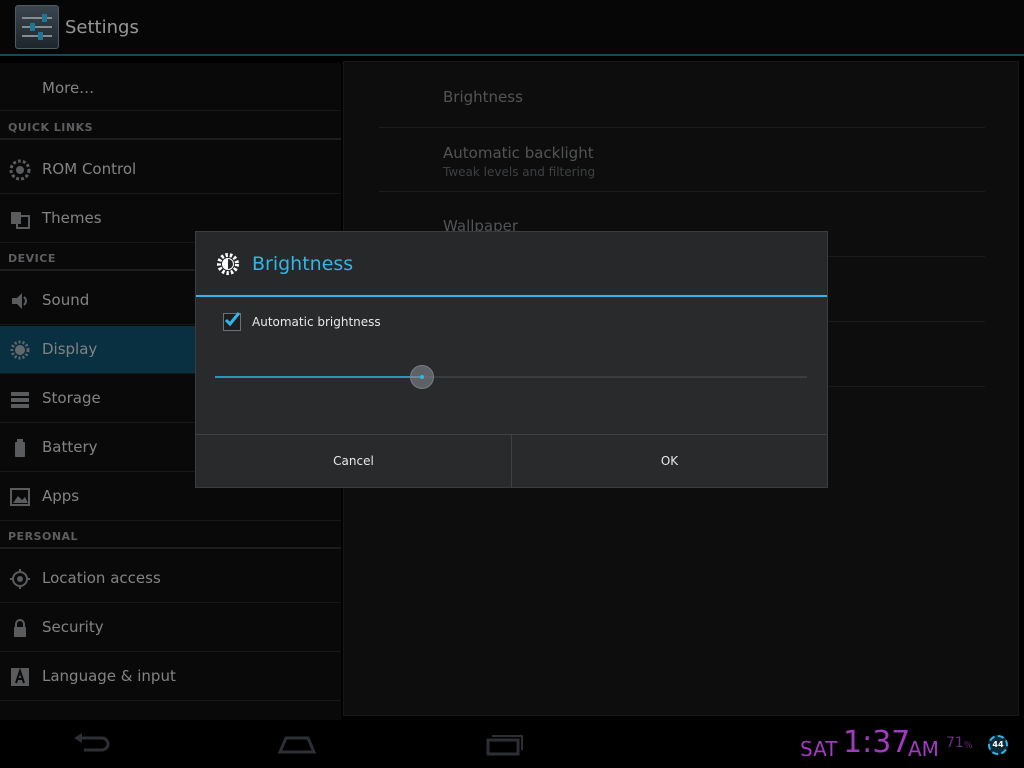  I want to click on checkmark-icon, so click(232, 319).